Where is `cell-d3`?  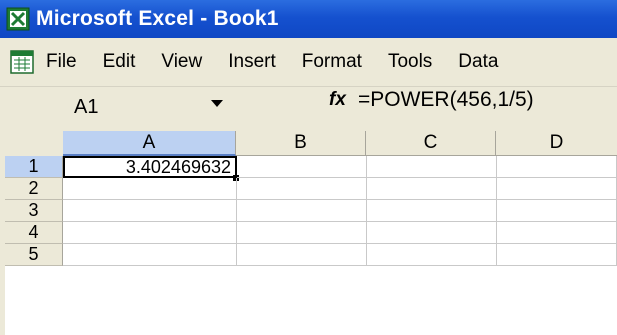
cell-d3 is located at coordinates (557, 211).